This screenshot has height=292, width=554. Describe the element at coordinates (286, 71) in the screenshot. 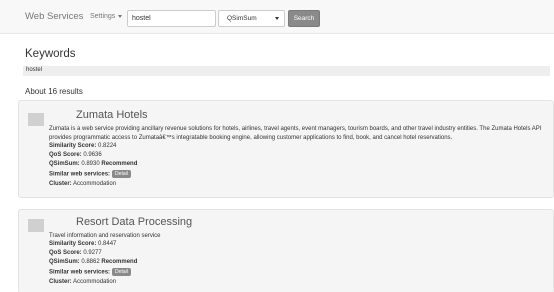

I see `keywords-box: hostel` at that location.